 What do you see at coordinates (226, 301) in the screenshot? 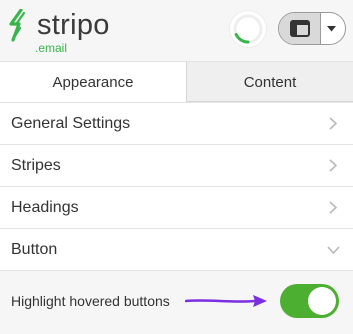
I see `annotation-arrow-icon` at bounding box center [226, 301].